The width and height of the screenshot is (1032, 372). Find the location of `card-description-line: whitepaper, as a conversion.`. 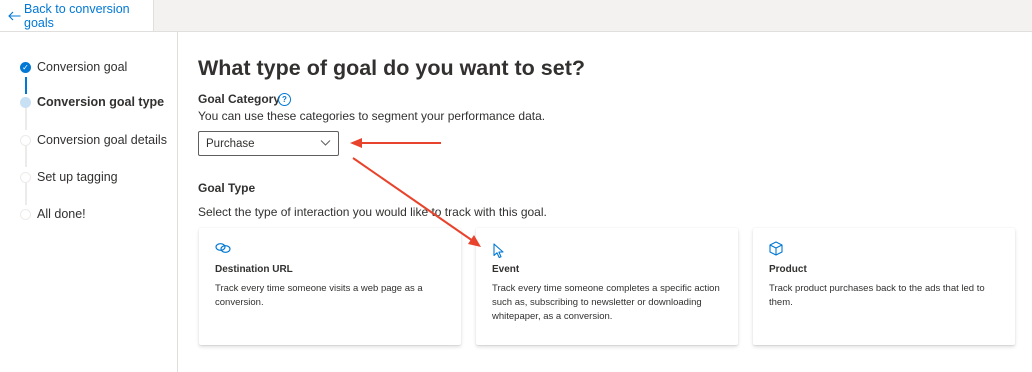

card-description-line: whitepaper, as a conversion. is located at coordinates (552, 316).